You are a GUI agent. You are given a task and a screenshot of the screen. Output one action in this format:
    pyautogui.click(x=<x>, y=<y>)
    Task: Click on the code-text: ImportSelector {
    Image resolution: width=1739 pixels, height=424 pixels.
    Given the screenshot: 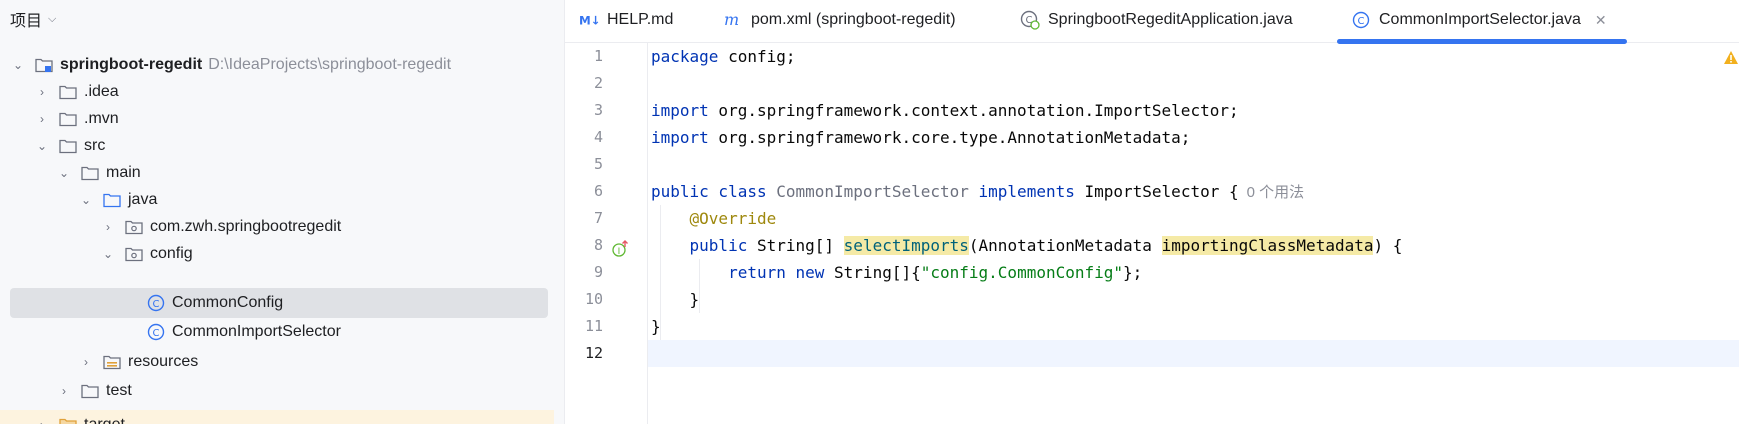 What is the action you would take?
    pyautogui.click(x=1161, y=191)
    